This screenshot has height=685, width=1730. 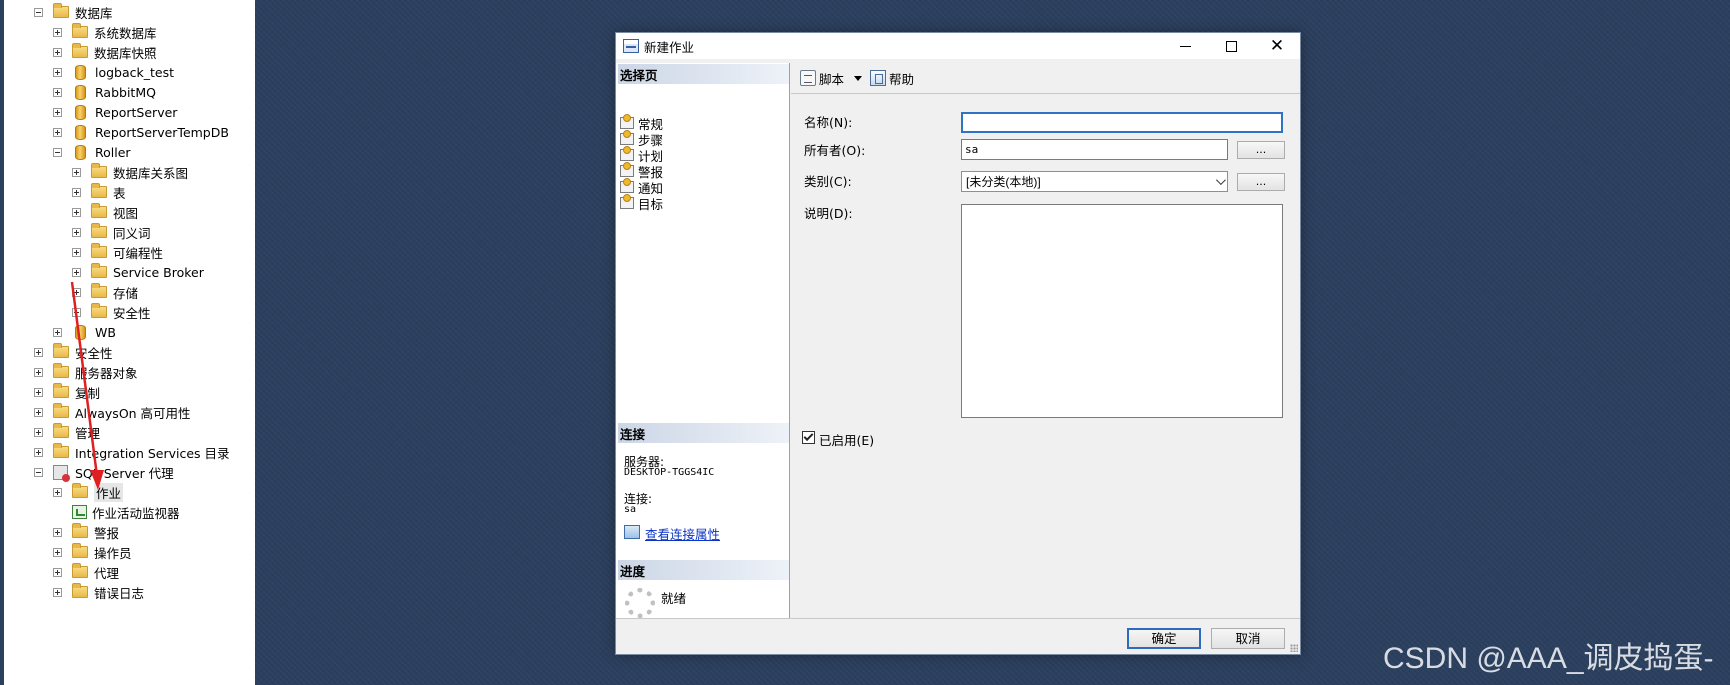 What do you see at coordinates (136, 512) in the screenshot?
I see `tree-node-label: 作业活动监视器` at bounding box center [136, 512].